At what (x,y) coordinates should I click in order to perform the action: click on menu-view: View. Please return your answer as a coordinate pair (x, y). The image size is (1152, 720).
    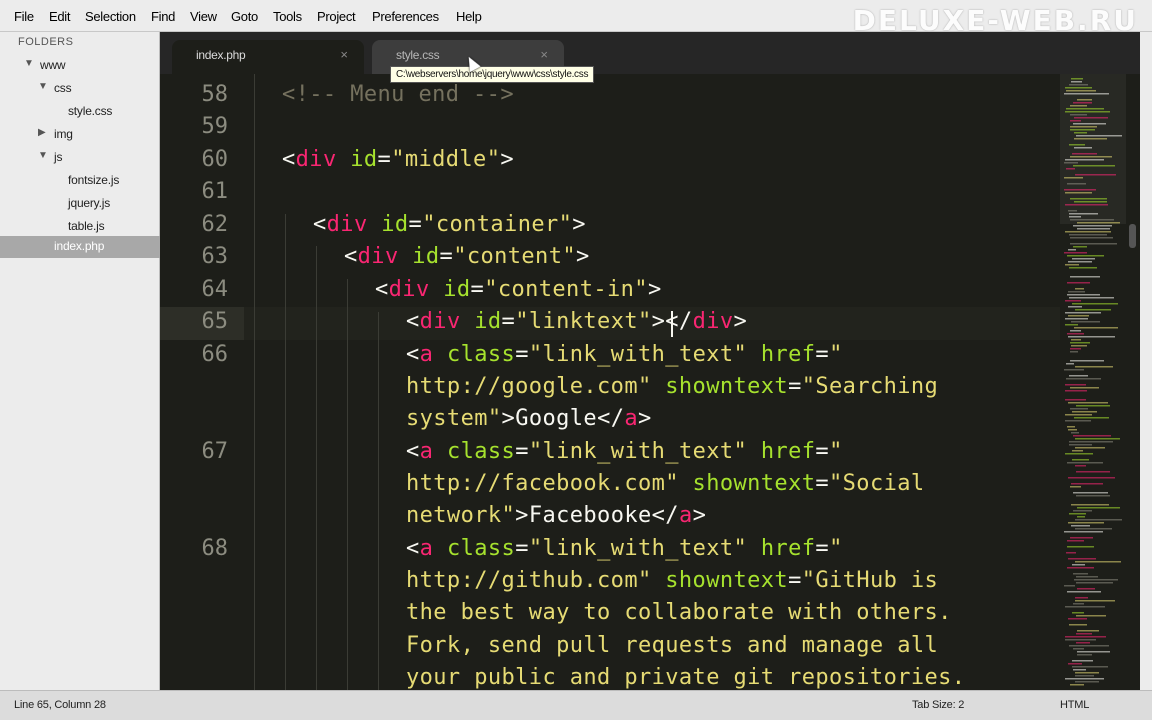
    Looking at the image, I should click on (203, 16).